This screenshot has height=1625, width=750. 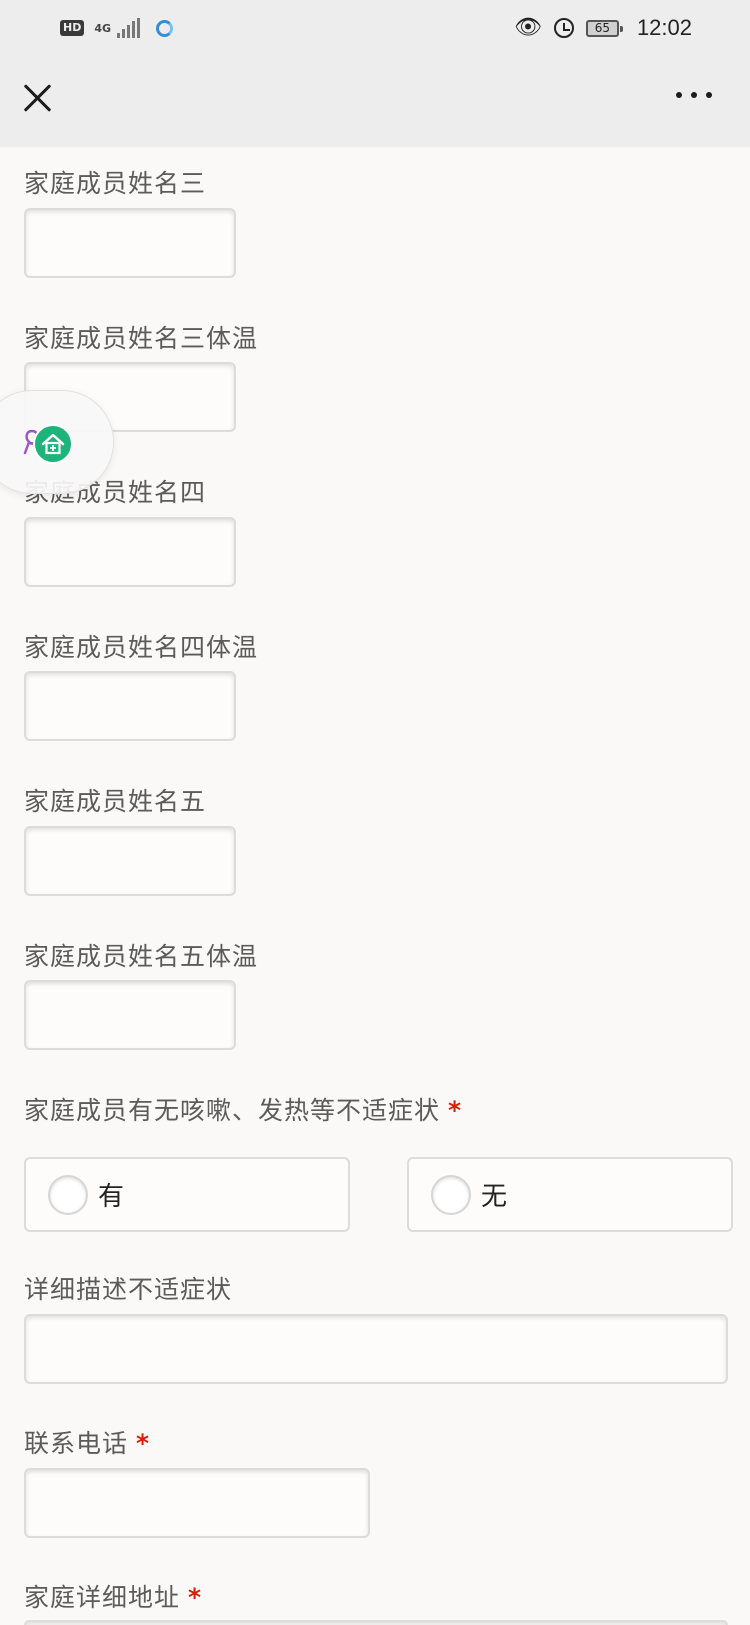 What do you see at coordinates (115, 183) in the screenshot?
I see `member3-name-label: 家庭成员姓名三` at bounding box center [115, 183].